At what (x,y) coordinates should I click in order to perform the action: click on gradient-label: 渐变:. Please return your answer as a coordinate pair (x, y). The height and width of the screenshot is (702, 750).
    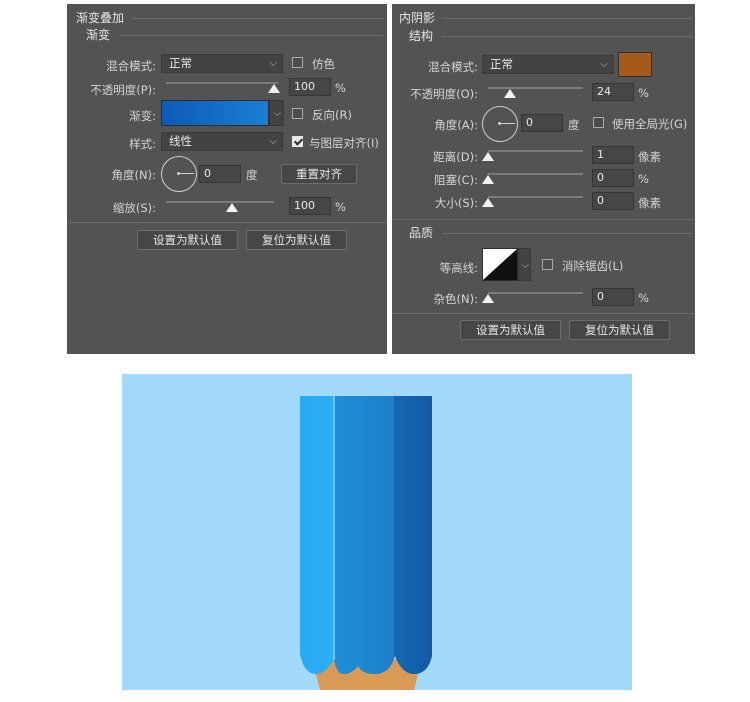
    Looking at the image, I should click on (142, 116).